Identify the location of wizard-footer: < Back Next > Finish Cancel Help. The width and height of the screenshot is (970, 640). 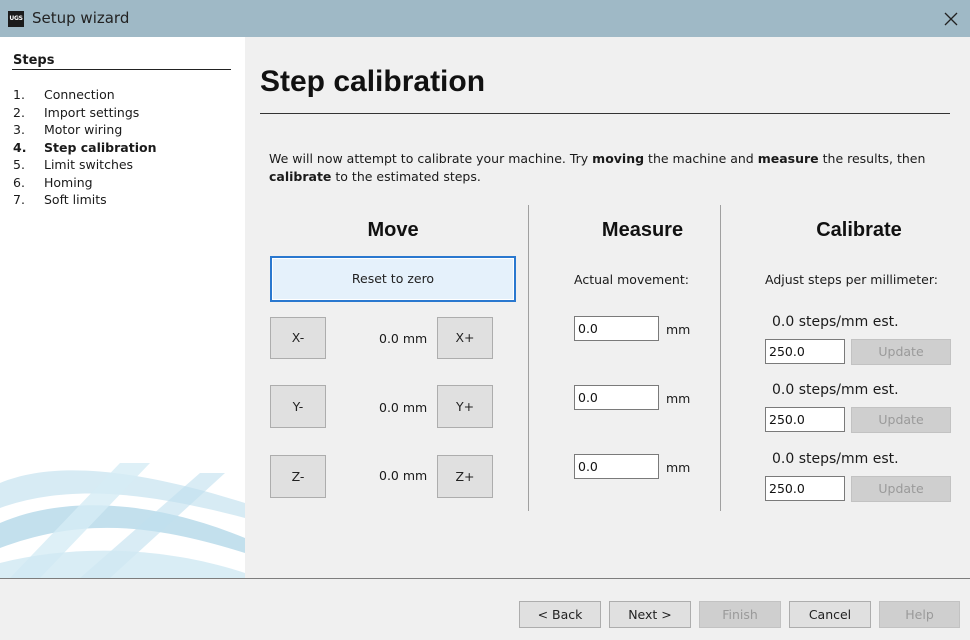
(485, 609).